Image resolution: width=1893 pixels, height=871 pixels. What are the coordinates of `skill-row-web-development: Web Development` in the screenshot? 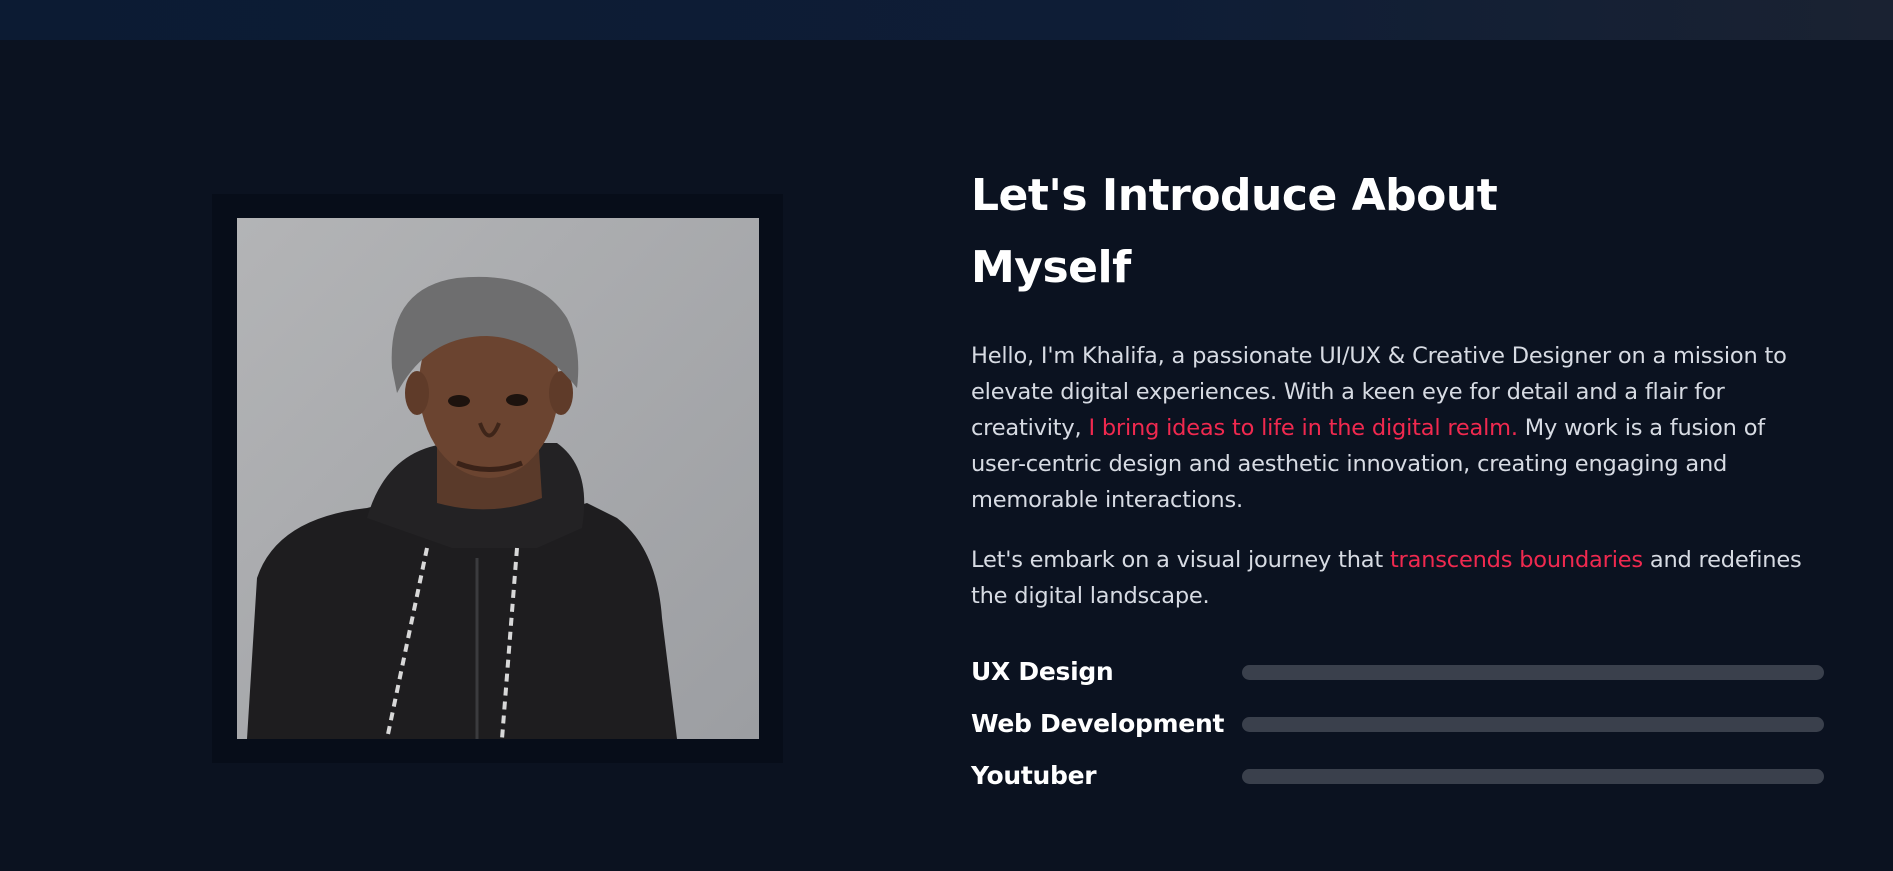 It's located at (1397, 728).